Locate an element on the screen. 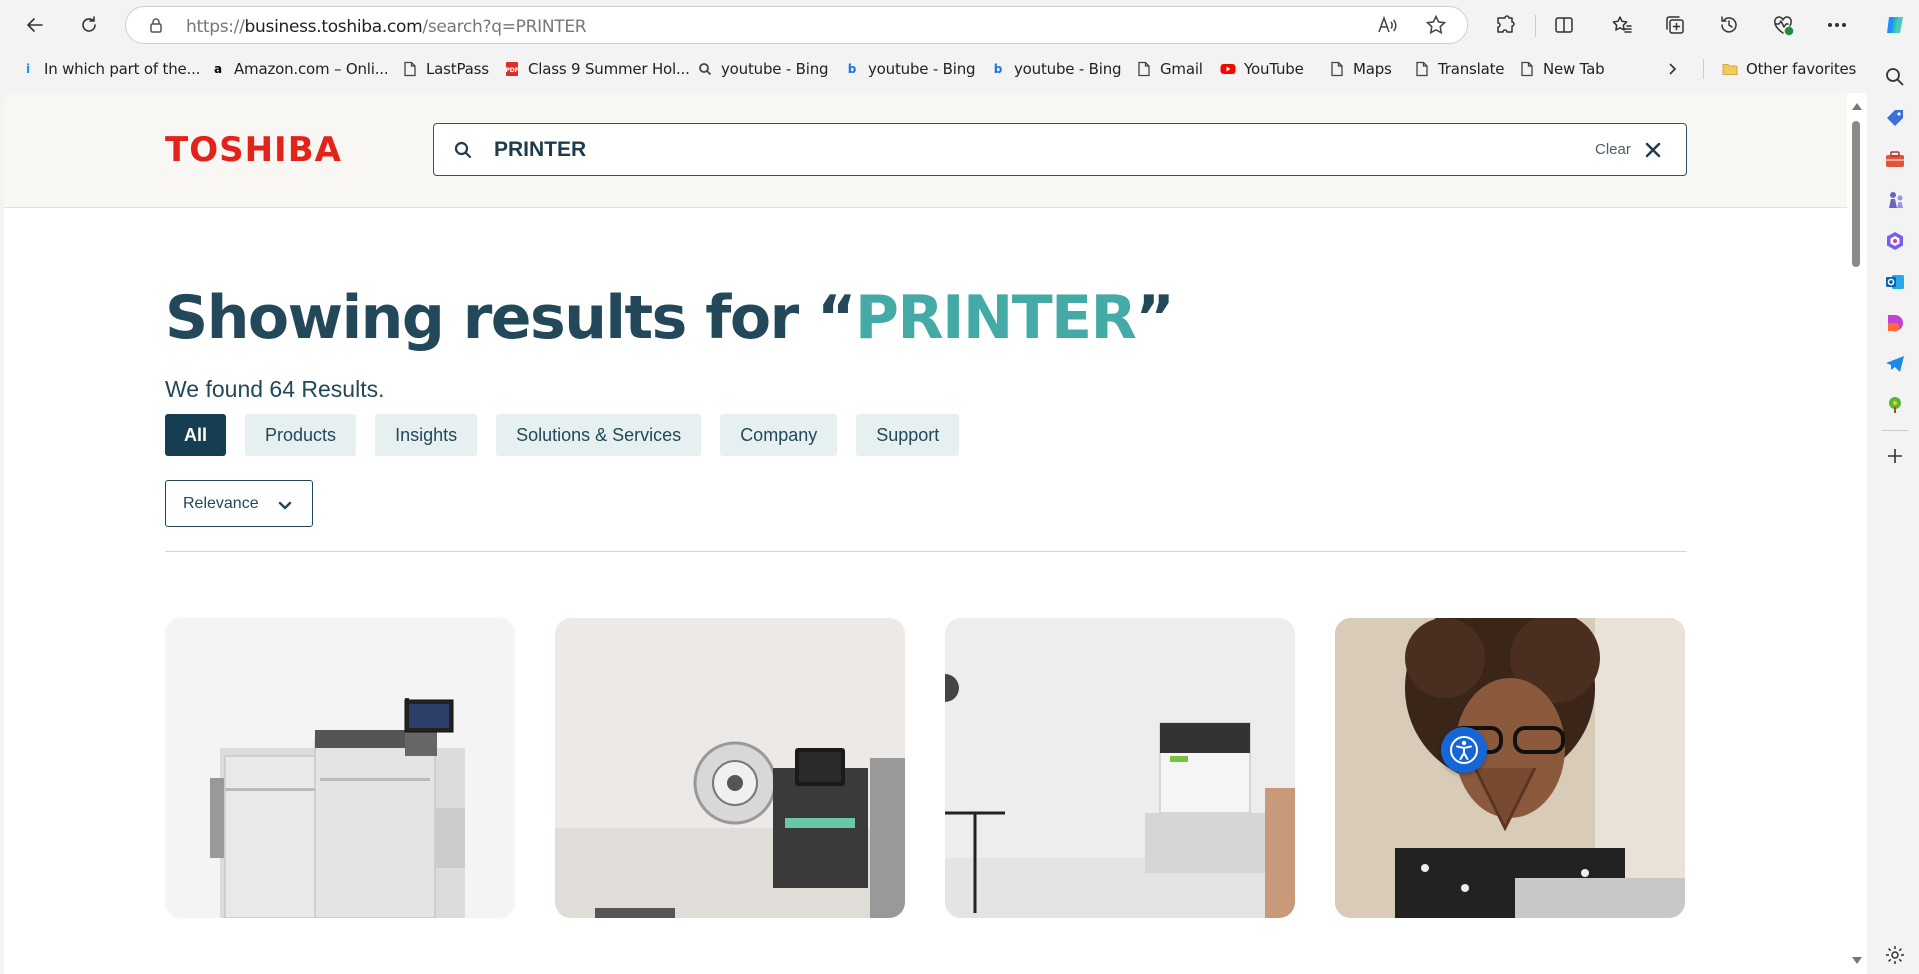  svg-text: PDF is located at coordinates (512, 70).